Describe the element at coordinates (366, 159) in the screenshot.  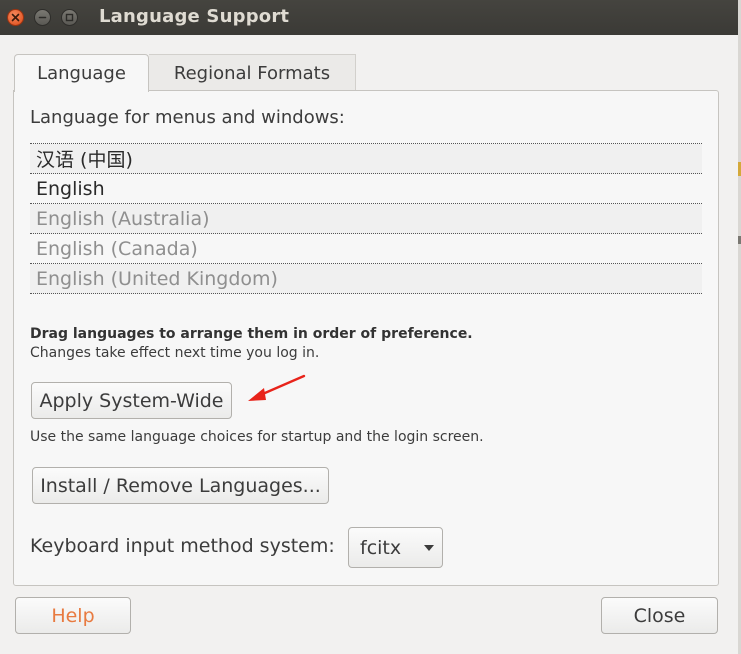
I see `language-item-chinese: 汉语 (中国)` at that location.